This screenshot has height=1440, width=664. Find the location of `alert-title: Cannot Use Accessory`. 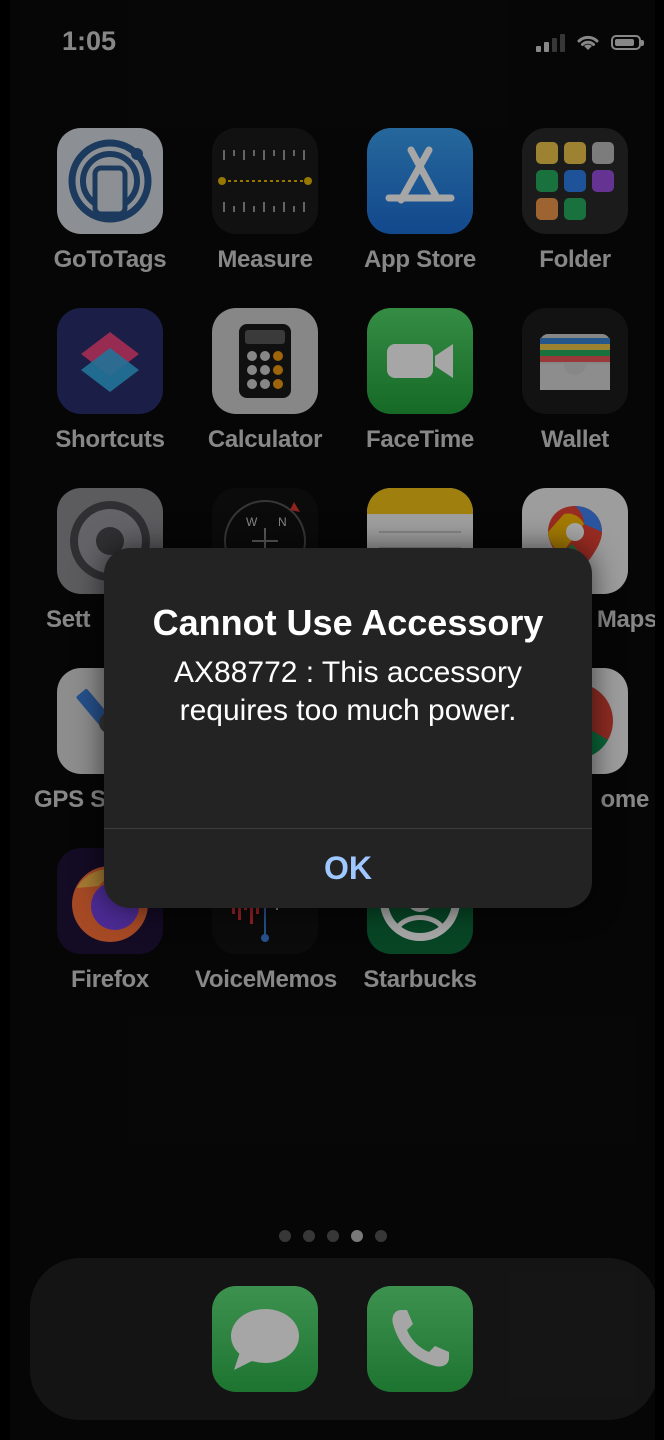

alert-title: Cannot Use Accessory is located at coordinates (348, 622).